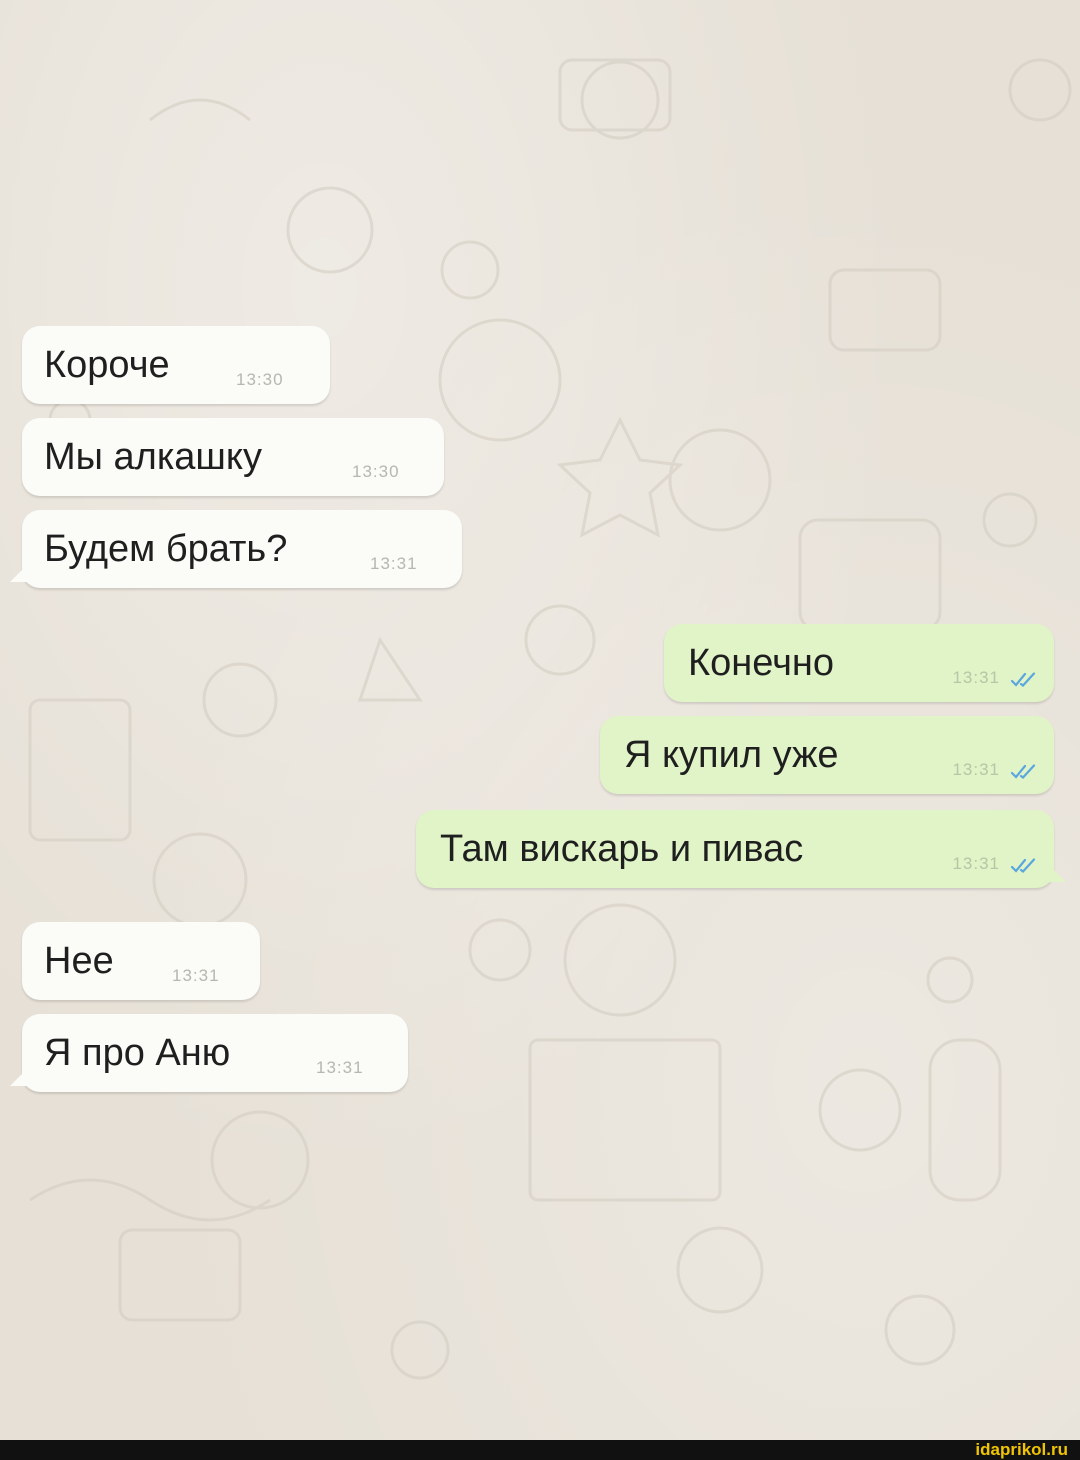 The height and width of the screenshot is (1460, 1080). I want to click on message-bubble-incoming: Я про Аню 13:31, so click(215, 1053).